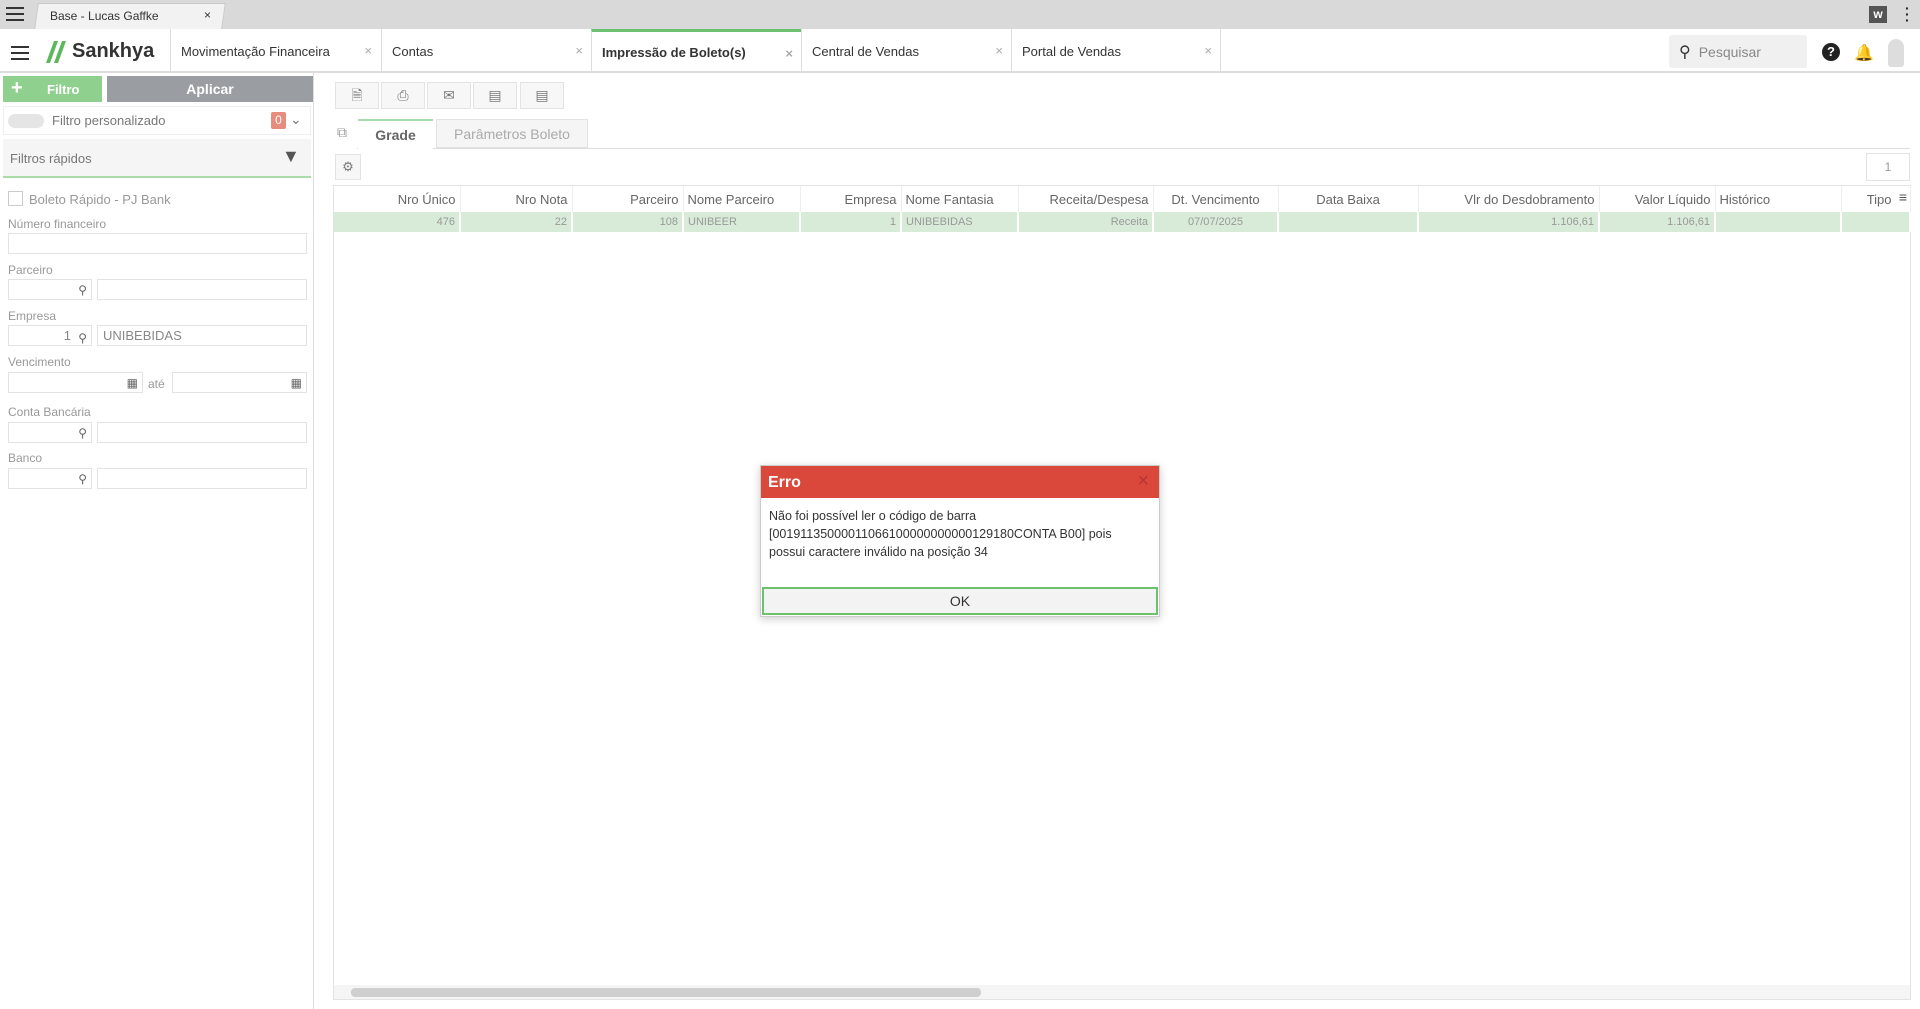  I want to click on tab-label: Central de Vendas, so click(865, 51).